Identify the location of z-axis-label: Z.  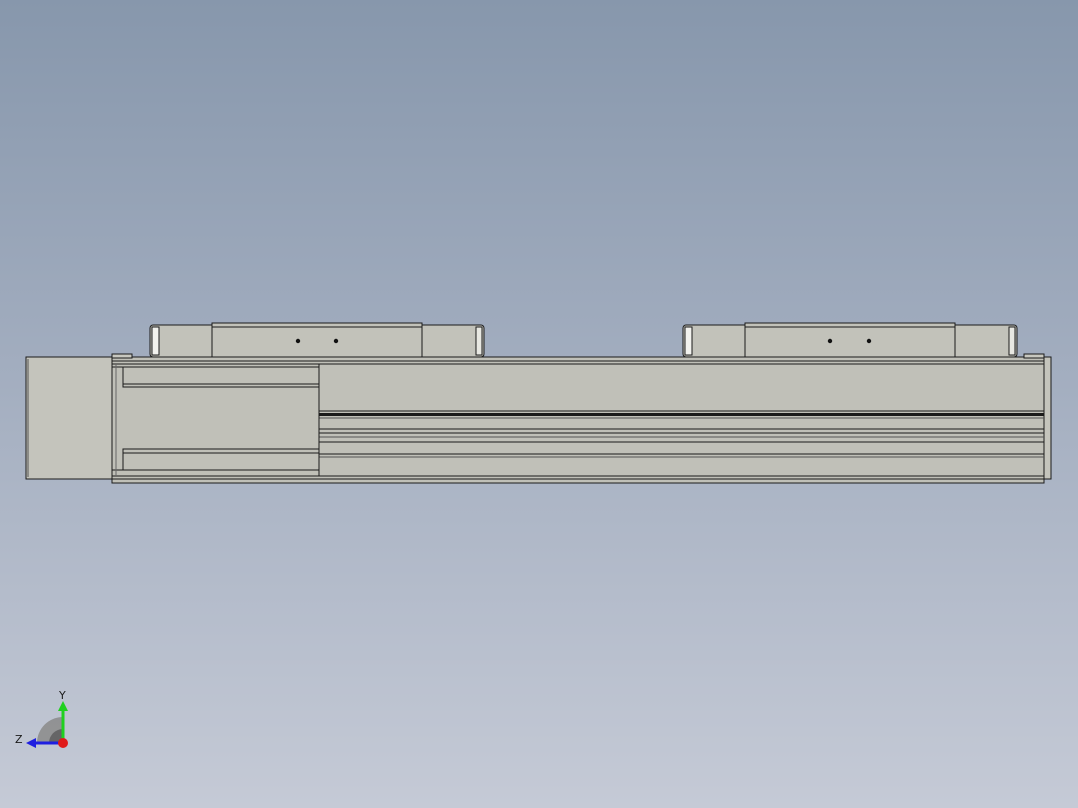
(19, 739).